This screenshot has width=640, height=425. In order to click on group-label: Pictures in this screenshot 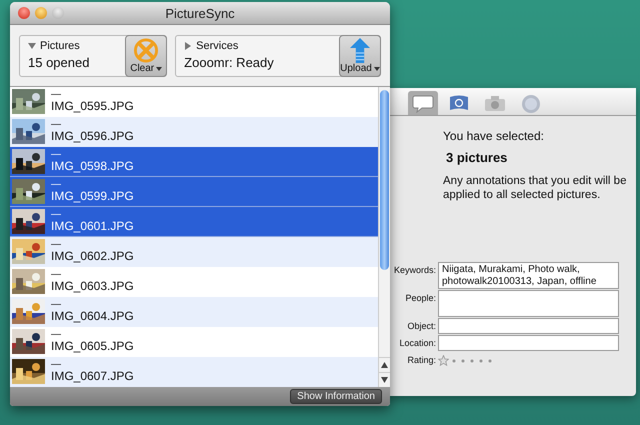, I will do `click(60, 46)`.